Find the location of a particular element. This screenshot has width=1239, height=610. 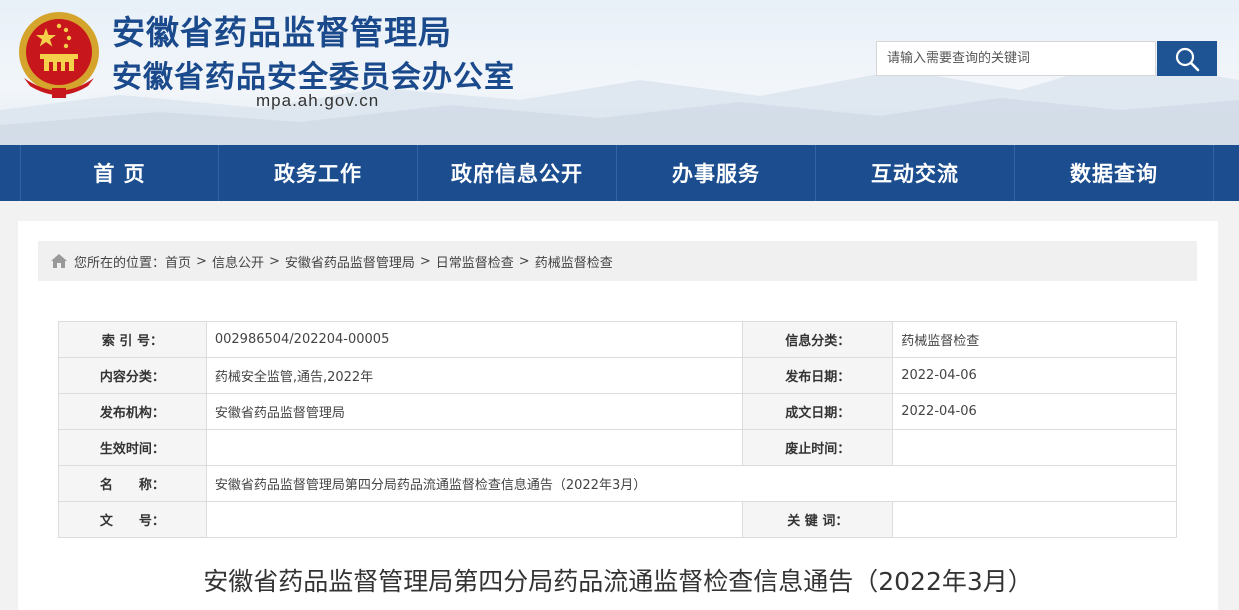

nav-item-services: 办事服务 is located at coordinates (716, 173).